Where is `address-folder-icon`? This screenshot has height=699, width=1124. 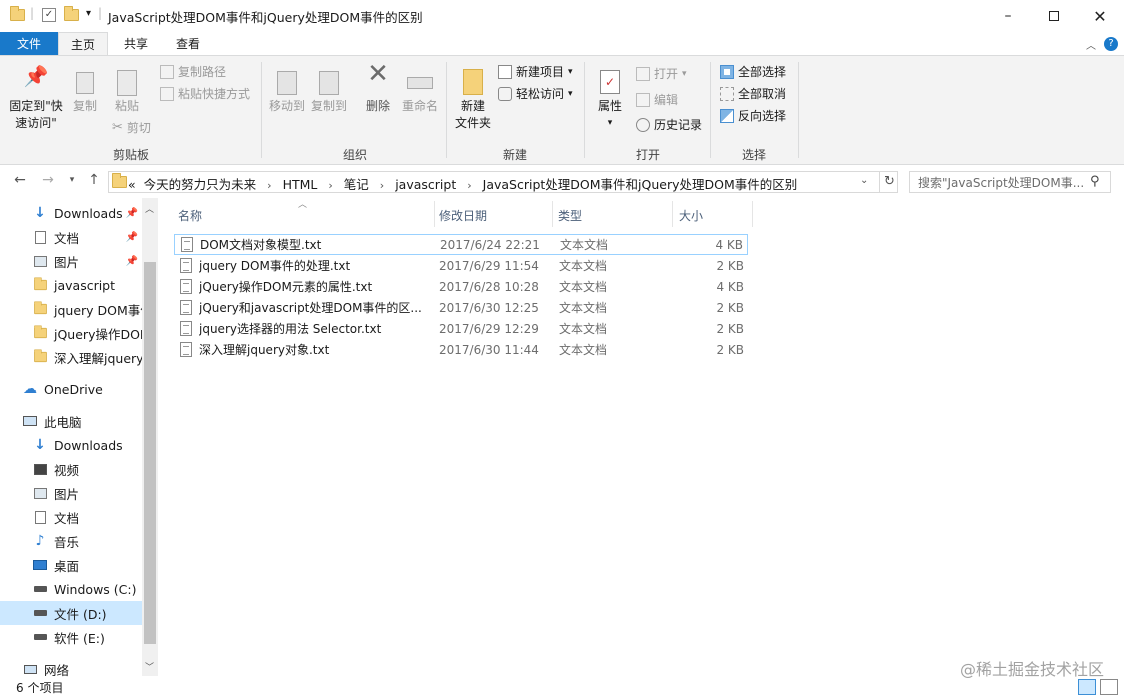
address-folder-icon is located at coordinates (119, 182).